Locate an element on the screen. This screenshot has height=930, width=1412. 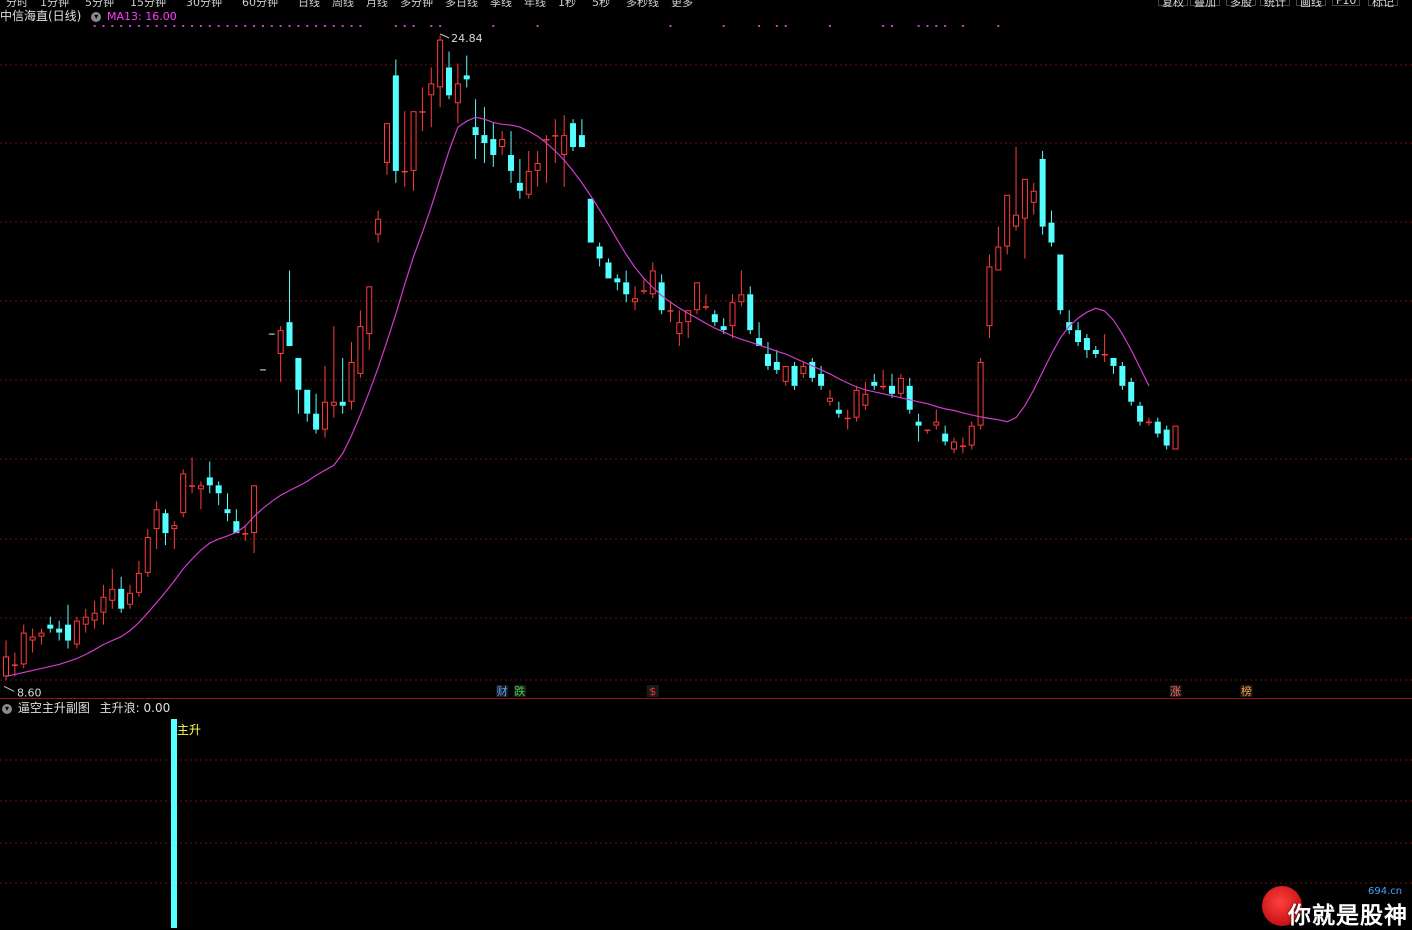
sub-chart-title-bar: ▾ 逼空主升副图 主升浪: 0.00 is located at coordinates (85, 708).